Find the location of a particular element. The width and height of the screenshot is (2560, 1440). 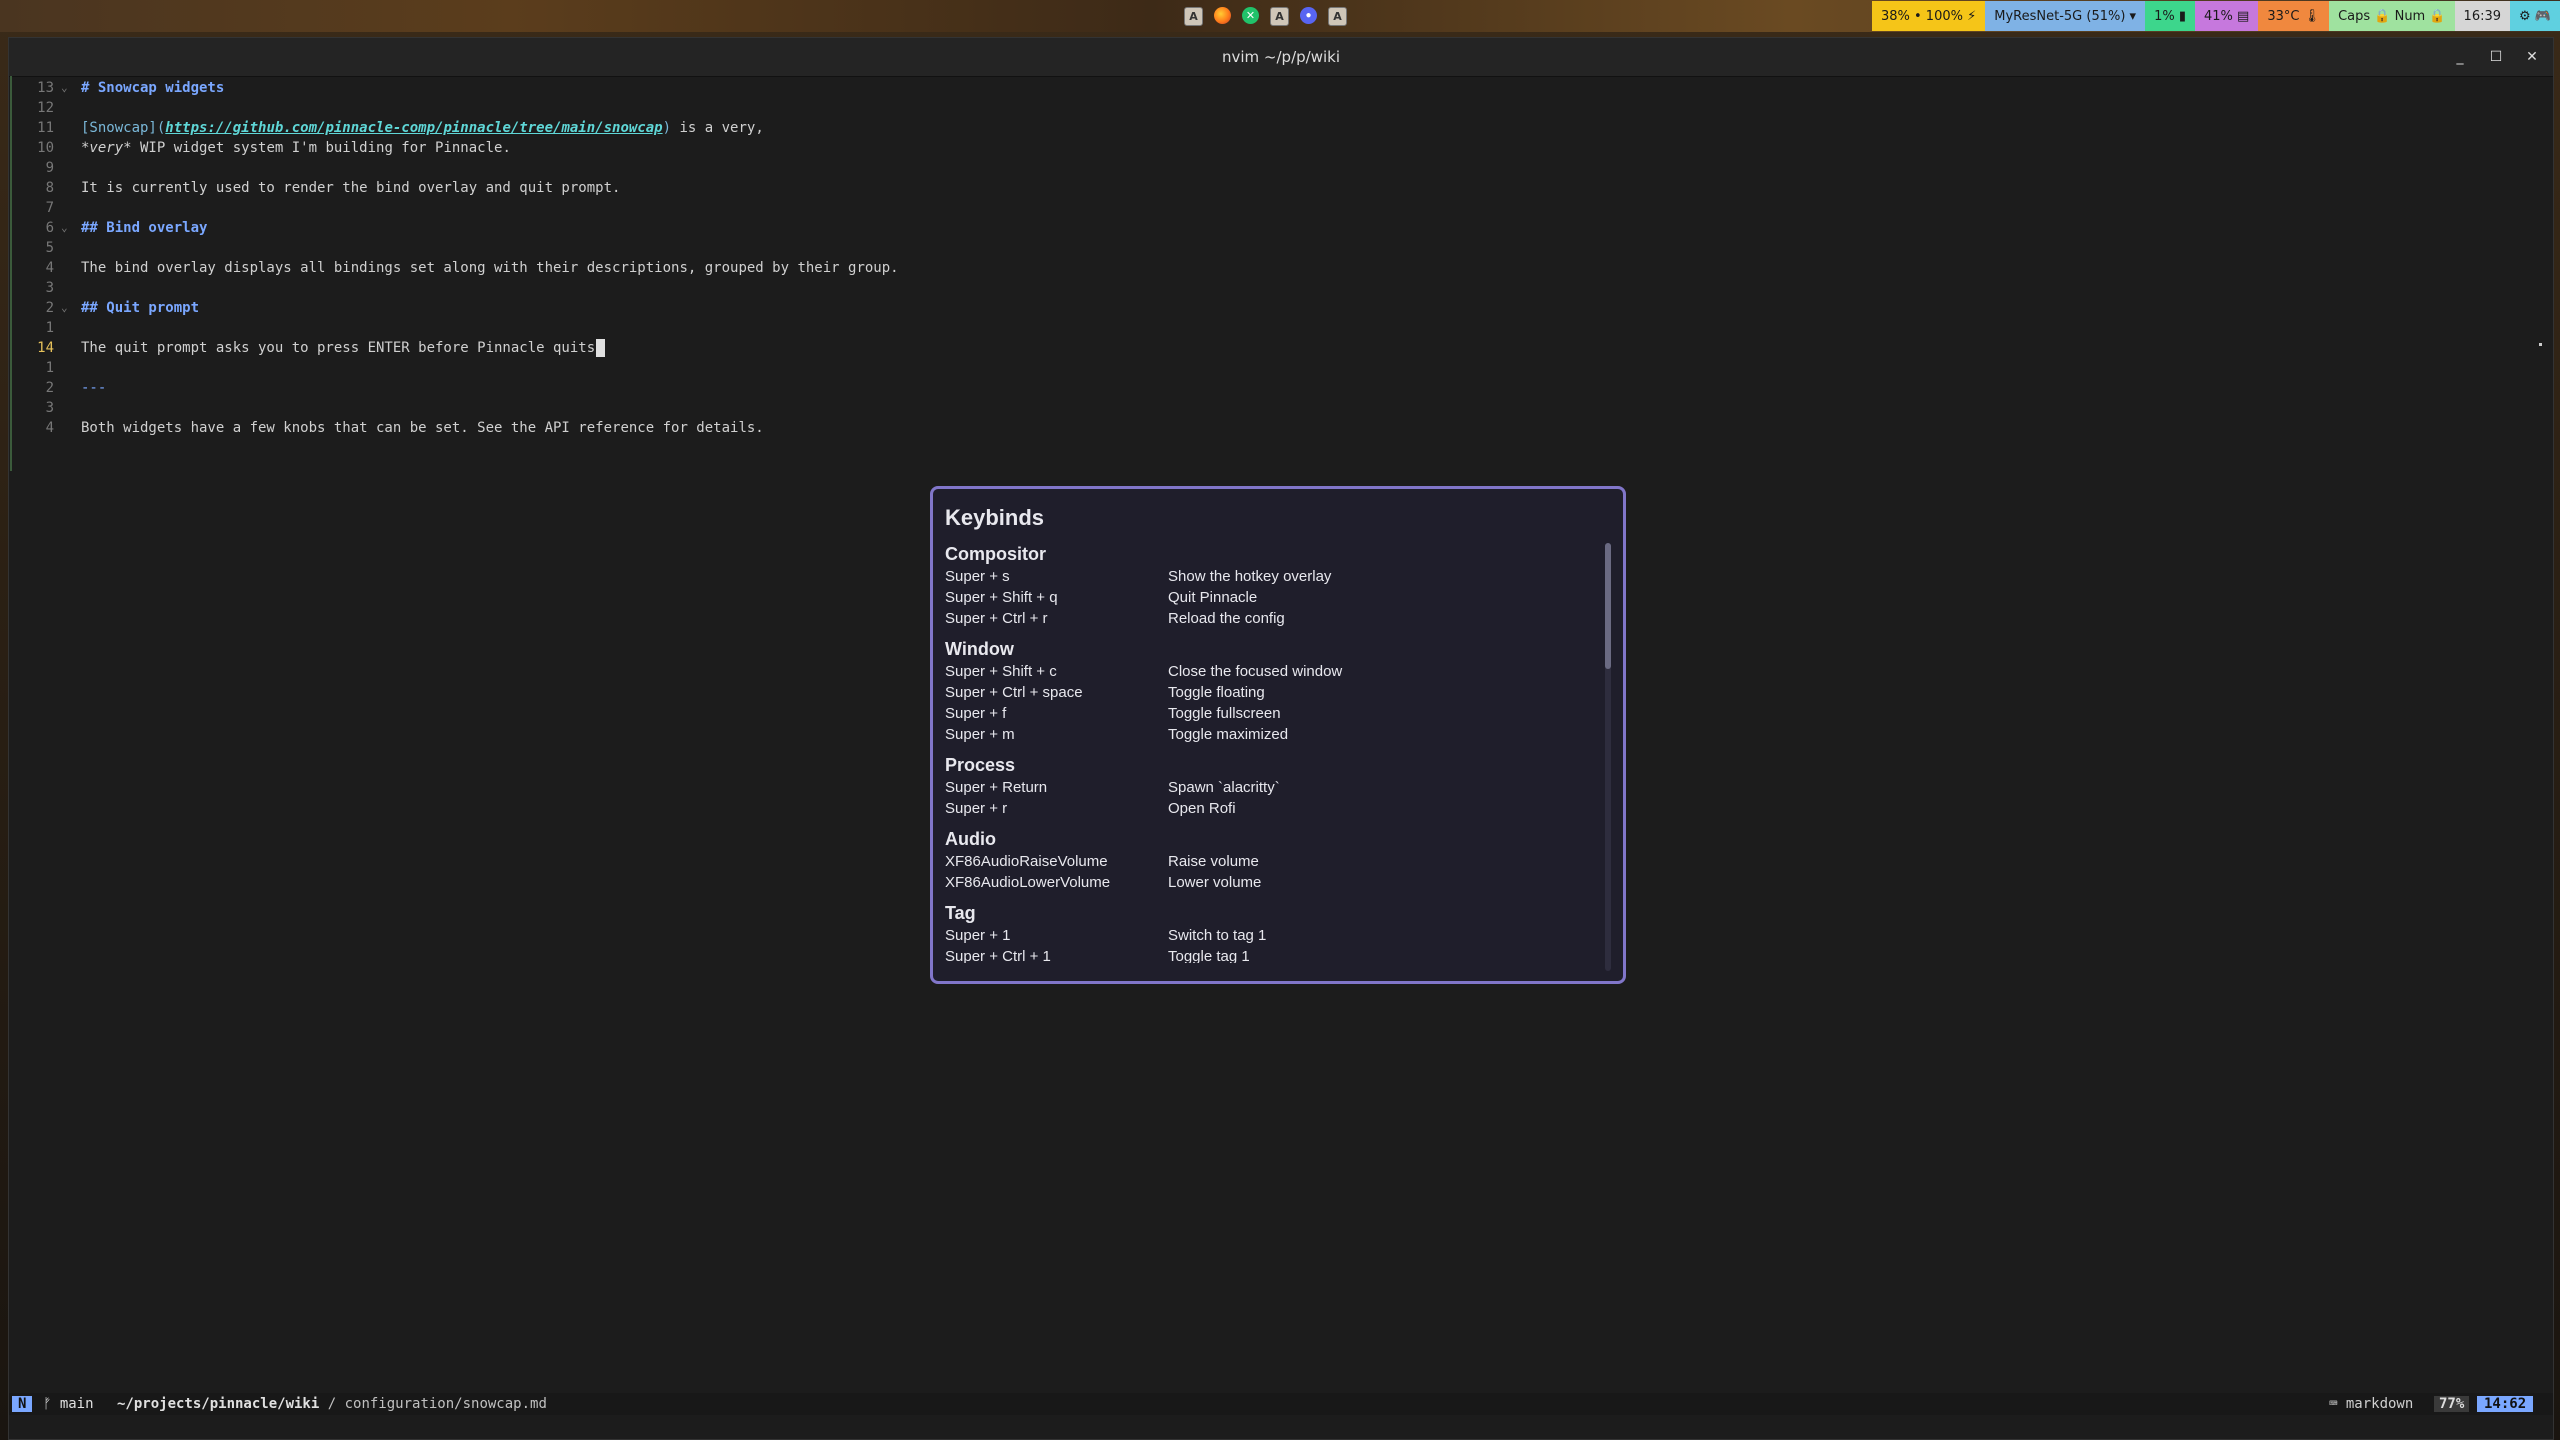

keybind-description: Reload the config is located at coordinates (1226, 618).